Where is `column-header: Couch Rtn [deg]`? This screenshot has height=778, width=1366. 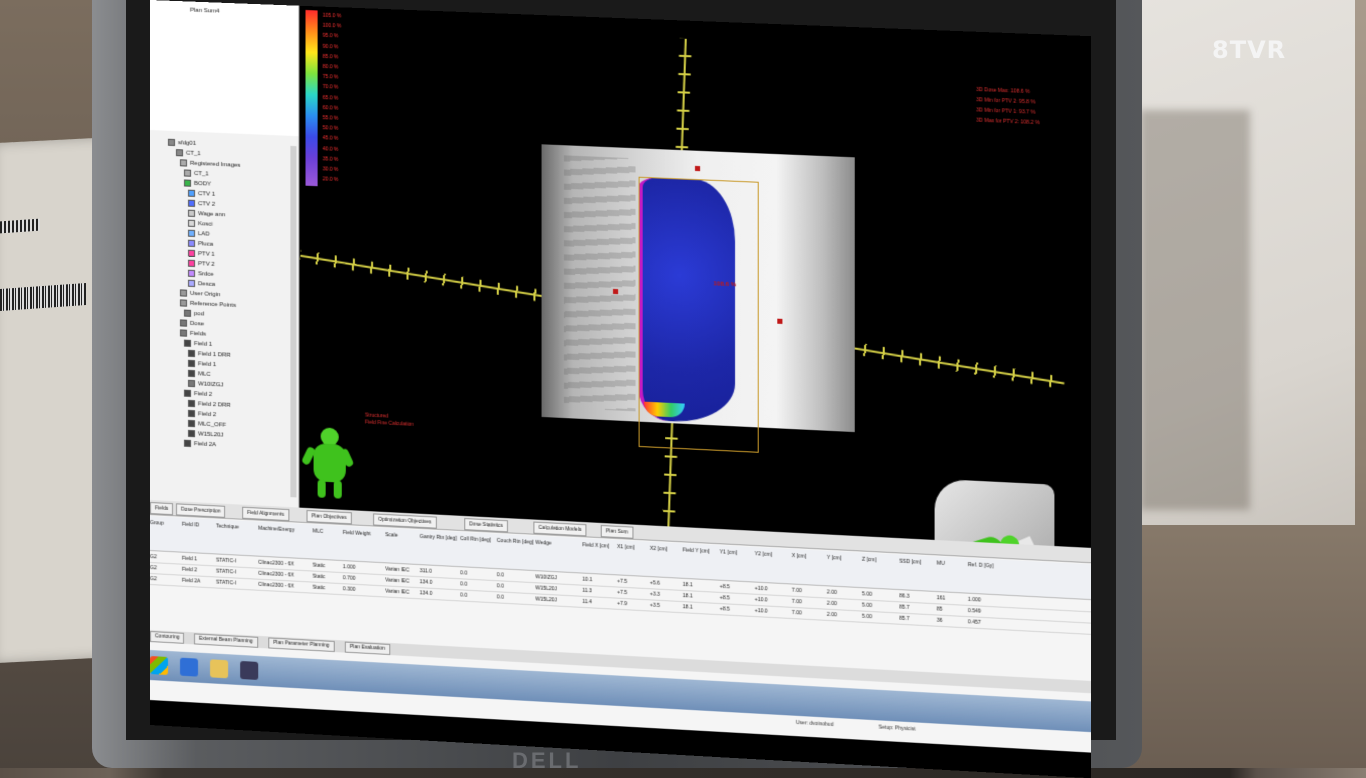 column-header: Couch Rtn [deg] is located at coordinates (515, 542).